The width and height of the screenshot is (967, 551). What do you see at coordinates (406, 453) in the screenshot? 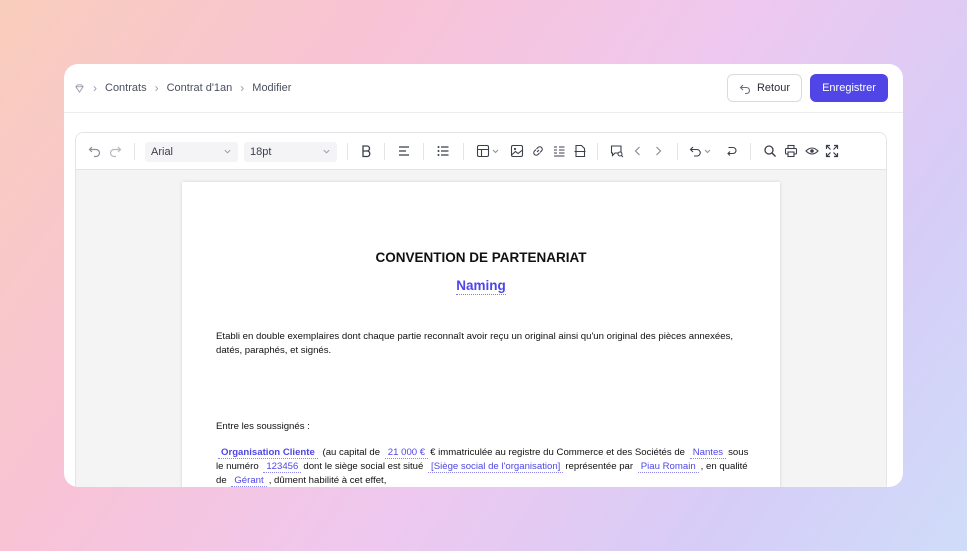
I see `capital-field: 21 000 €` at bounding box center [406, 453].